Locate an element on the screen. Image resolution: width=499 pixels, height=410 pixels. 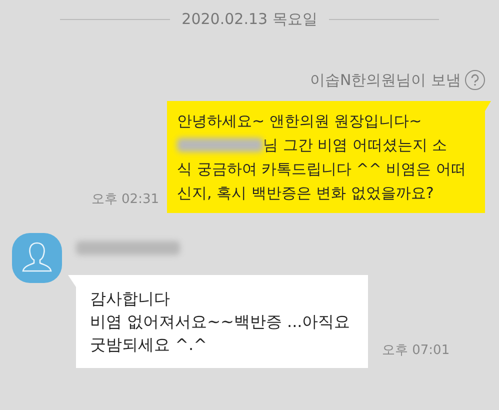
message-text: 안녕하세요~ 앤한의원 원장입니다~ is located at coordinates (300, 121).